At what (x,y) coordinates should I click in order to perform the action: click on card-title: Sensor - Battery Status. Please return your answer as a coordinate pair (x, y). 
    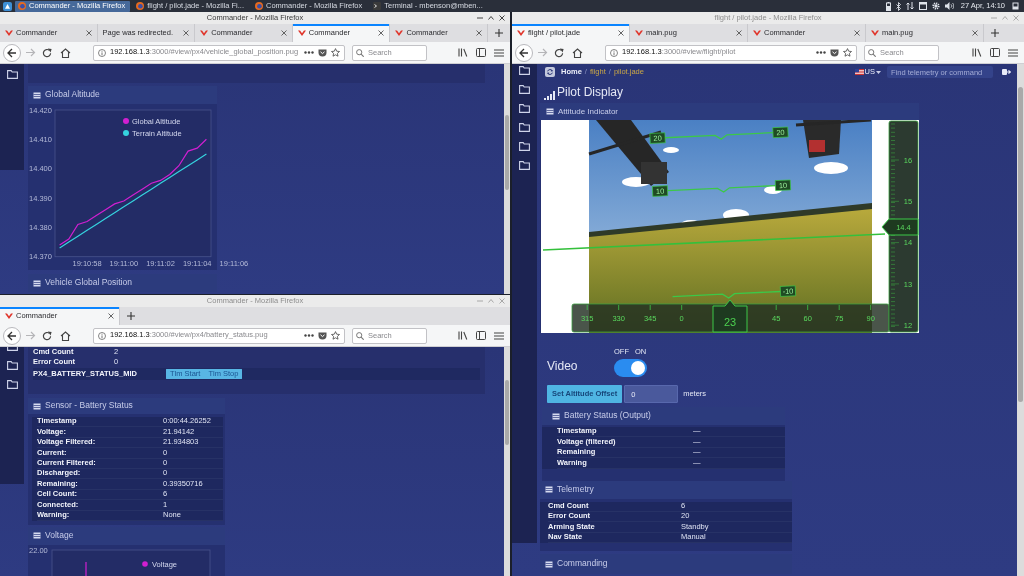
    Looking at the image, I should click on (89, 406).